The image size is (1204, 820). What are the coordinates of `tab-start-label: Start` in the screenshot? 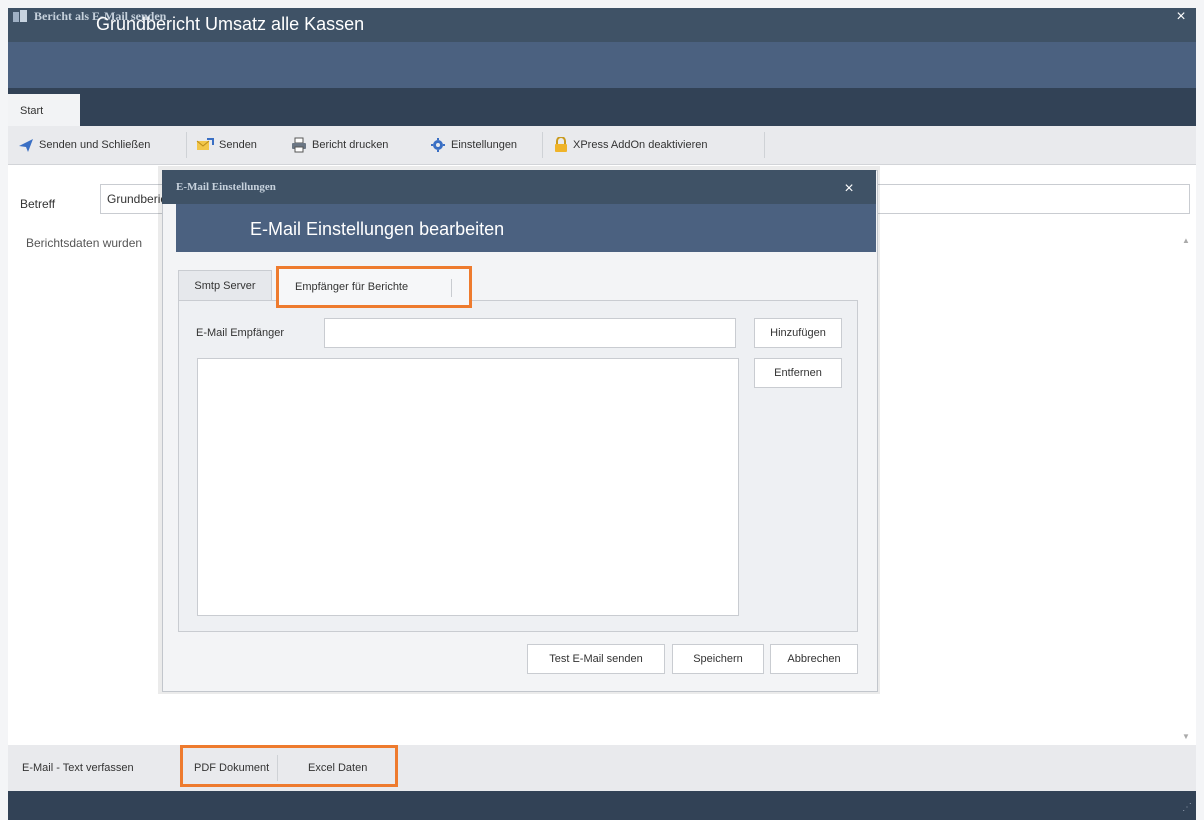 It's located at (32, 111).